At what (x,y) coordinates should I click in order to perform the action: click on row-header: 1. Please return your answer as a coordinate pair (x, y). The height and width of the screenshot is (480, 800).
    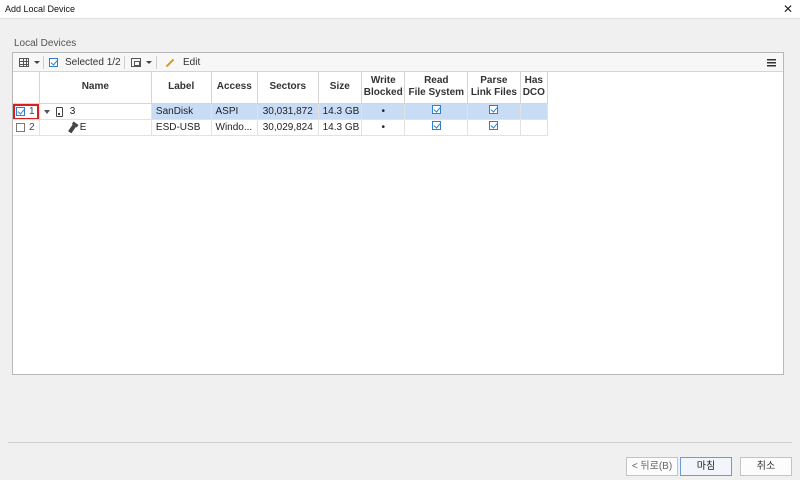
    Looking at the image, I should click on (26, 111).